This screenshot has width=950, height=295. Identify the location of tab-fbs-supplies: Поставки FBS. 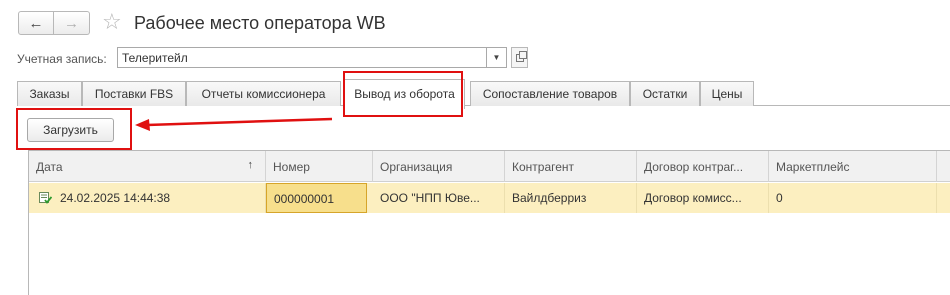
(134, 93).